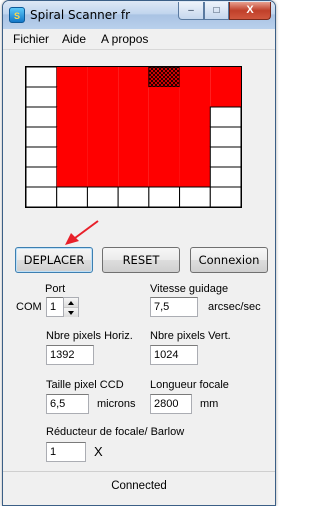 The image size is (320, 506). Describe the element at coordinates (190, 336) in the screenshot. I see `pixels-vert-label: Nbre pixels Vert.` at that location.